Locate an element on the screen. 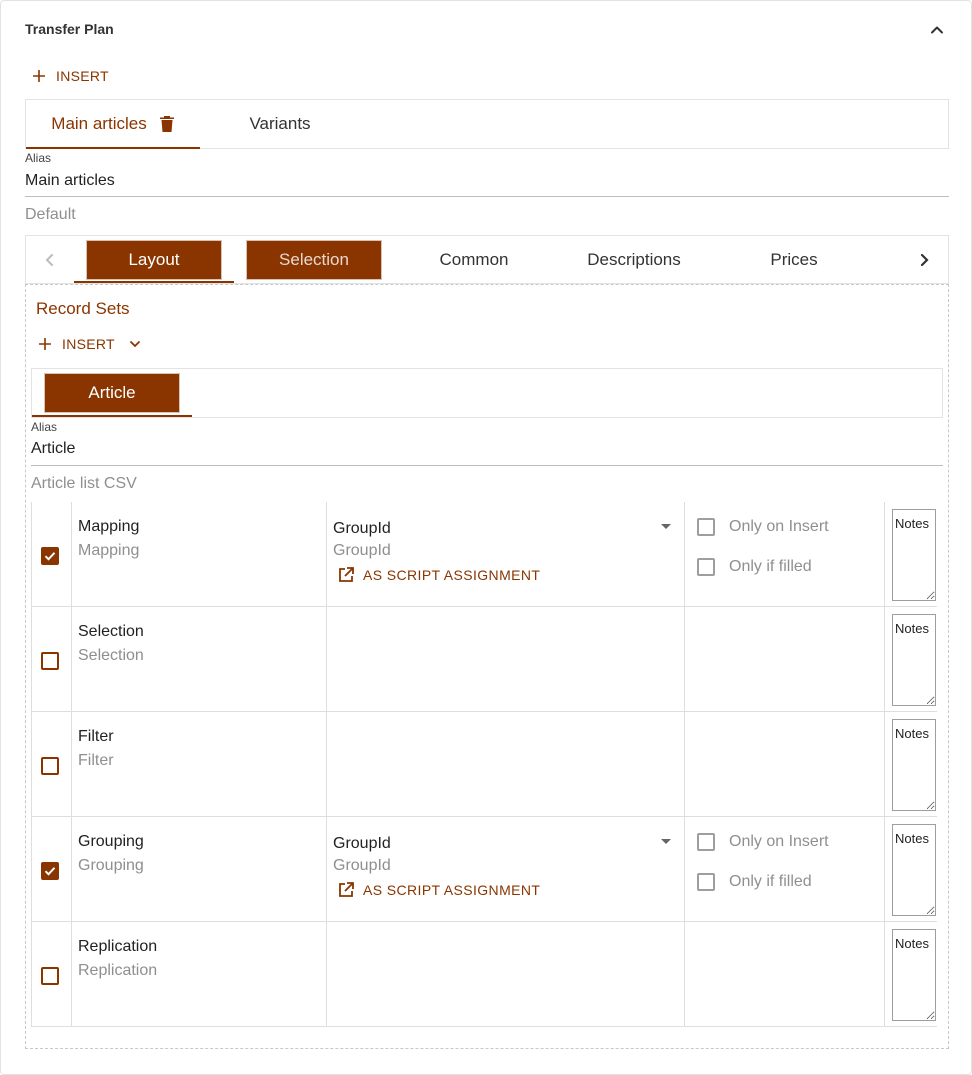 The height and width of the screenshot is (1075, 972). tab-label: Article is located at coordinates (112, 392).